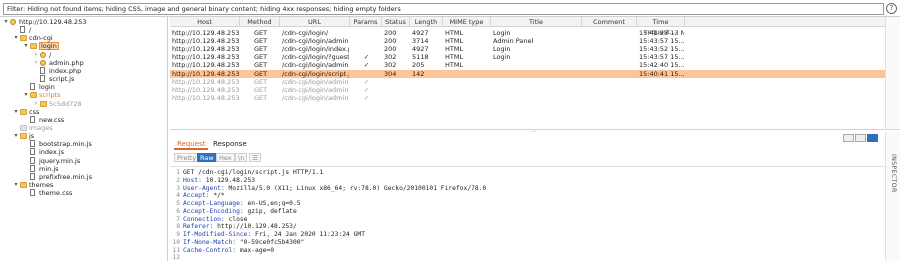 The height and width of the screenshot is (261, 900). Describe the element at coordinates (860, 138) in the screenshot. I see `layout-split-vertical-icon` at that location.